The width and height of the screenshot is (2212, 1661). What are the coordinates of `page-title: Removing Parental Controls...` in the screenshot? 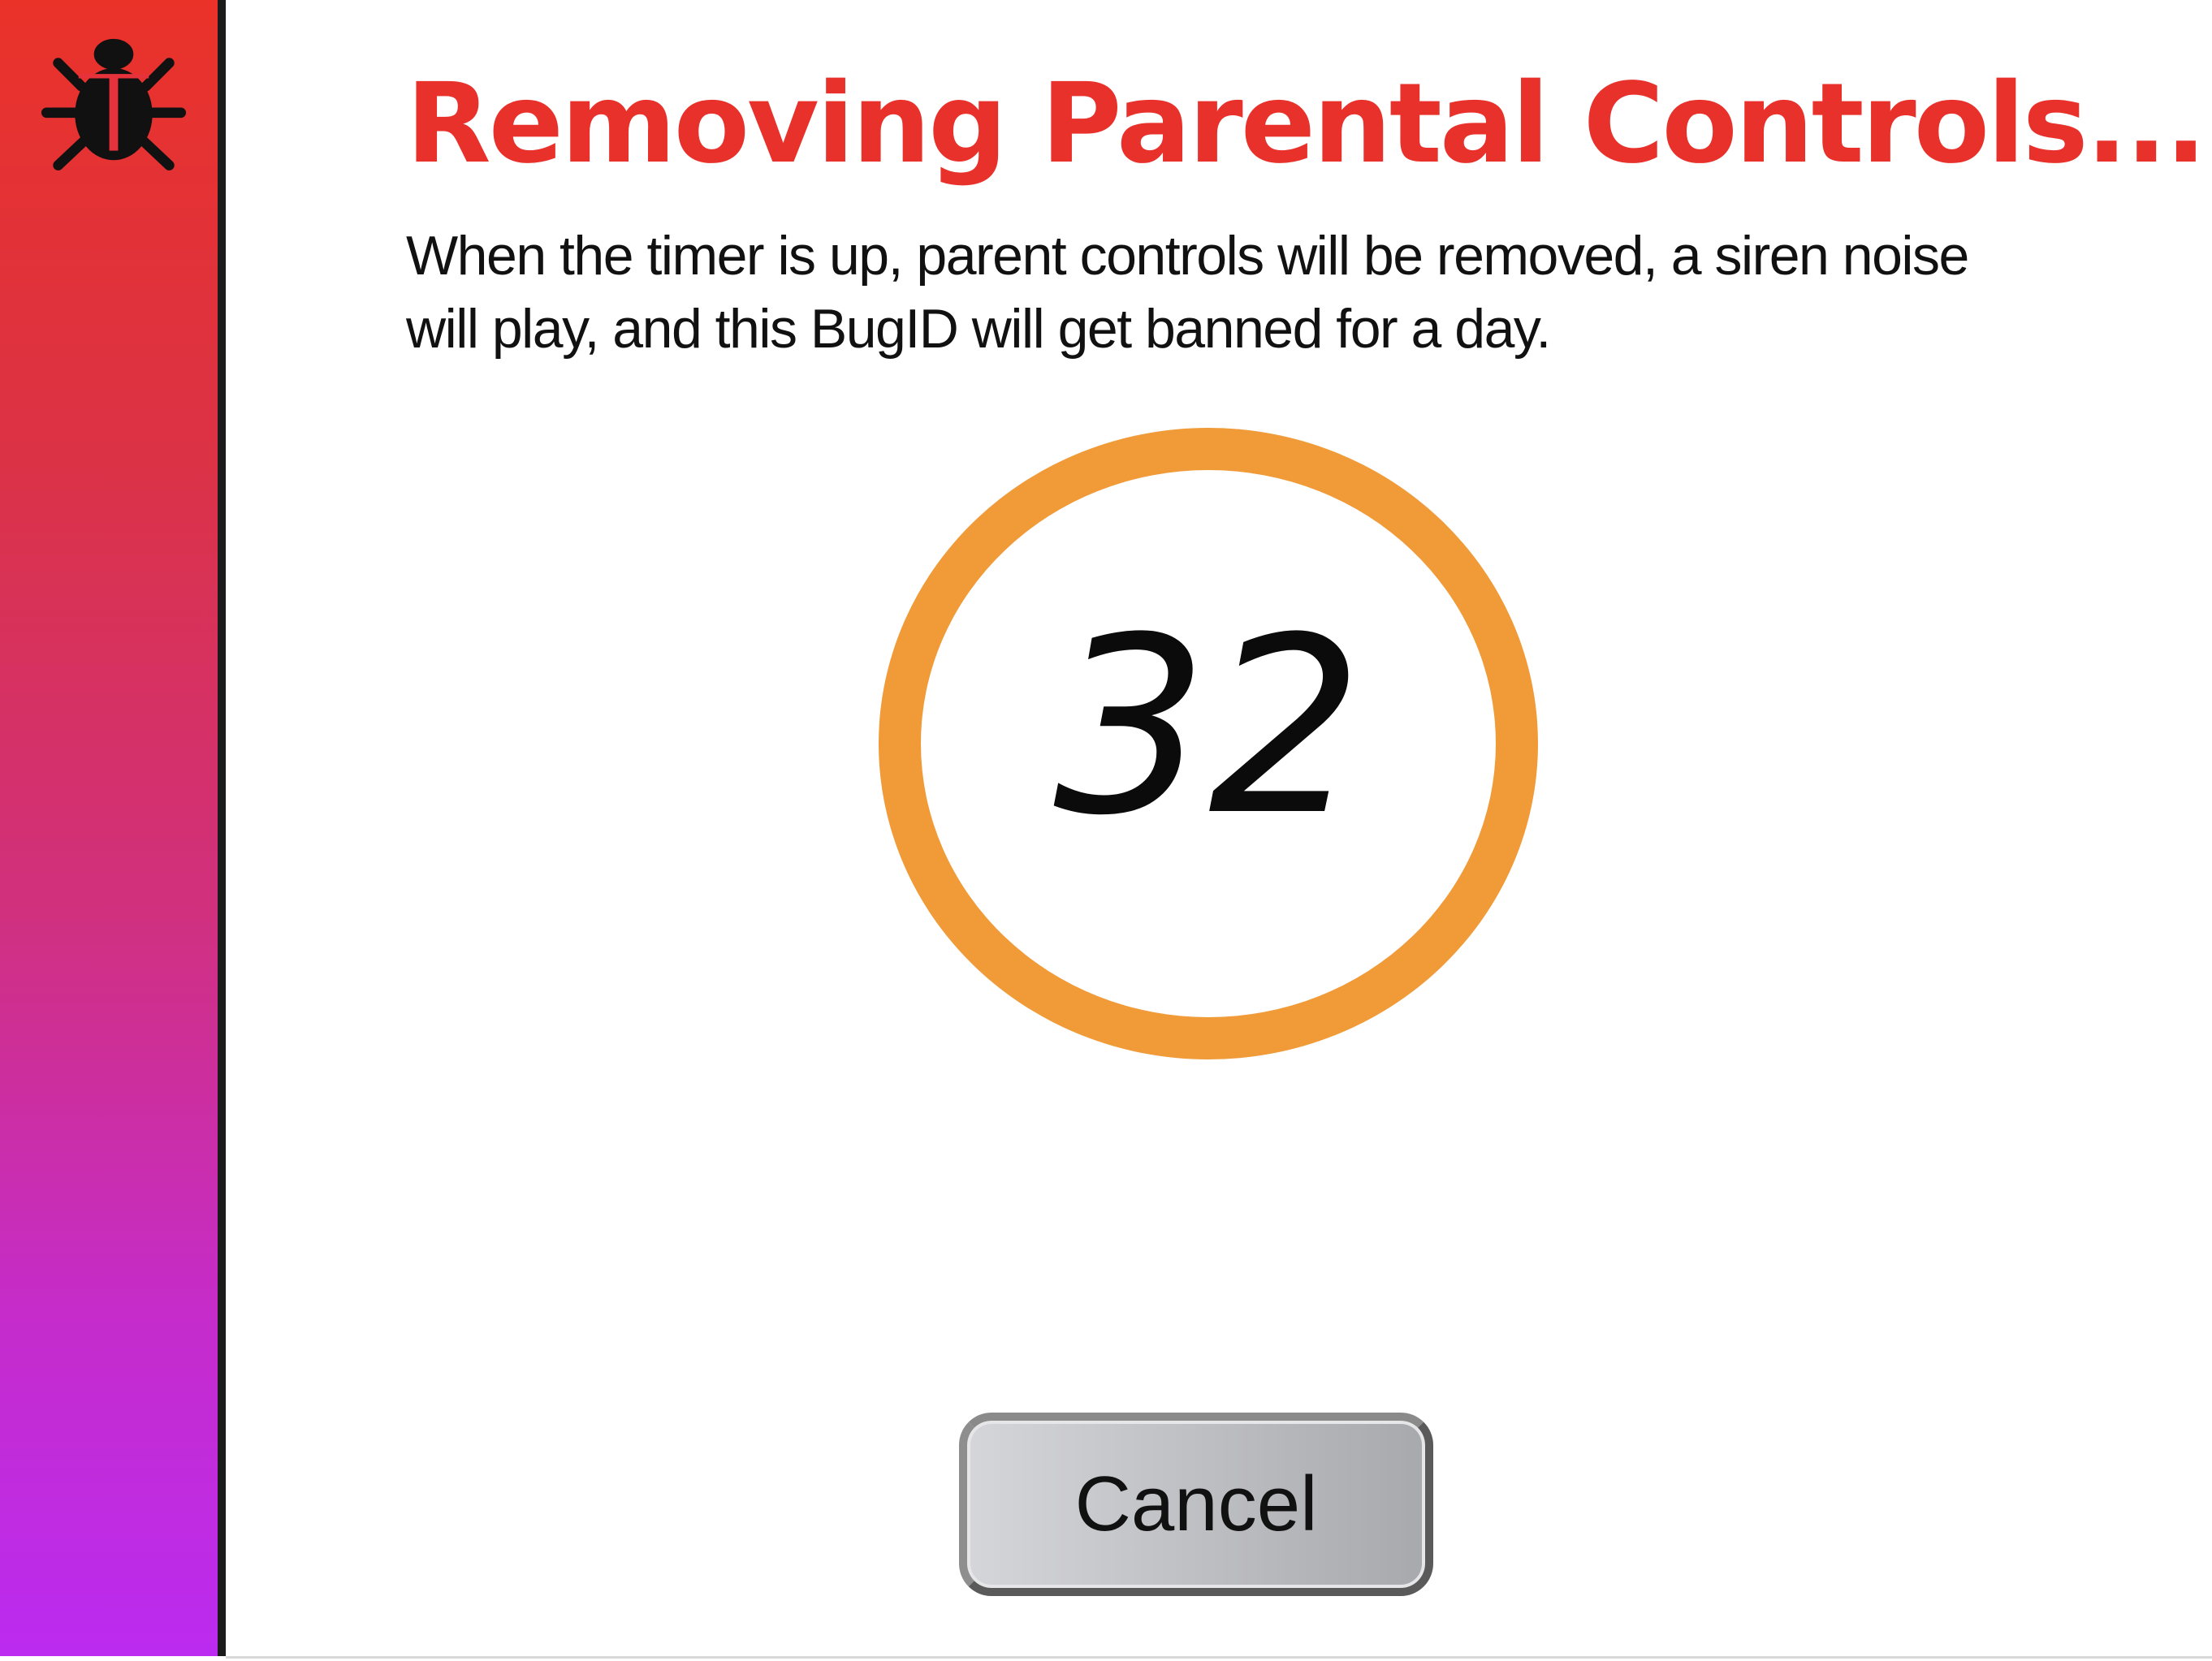 It's located at (1306, 124).